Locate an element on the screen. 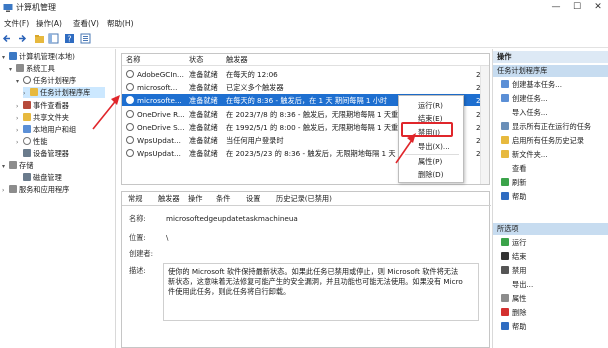 This screenshot has width=608, height=348. action-refresh: 刷新 is located at coordinates (513, 182).